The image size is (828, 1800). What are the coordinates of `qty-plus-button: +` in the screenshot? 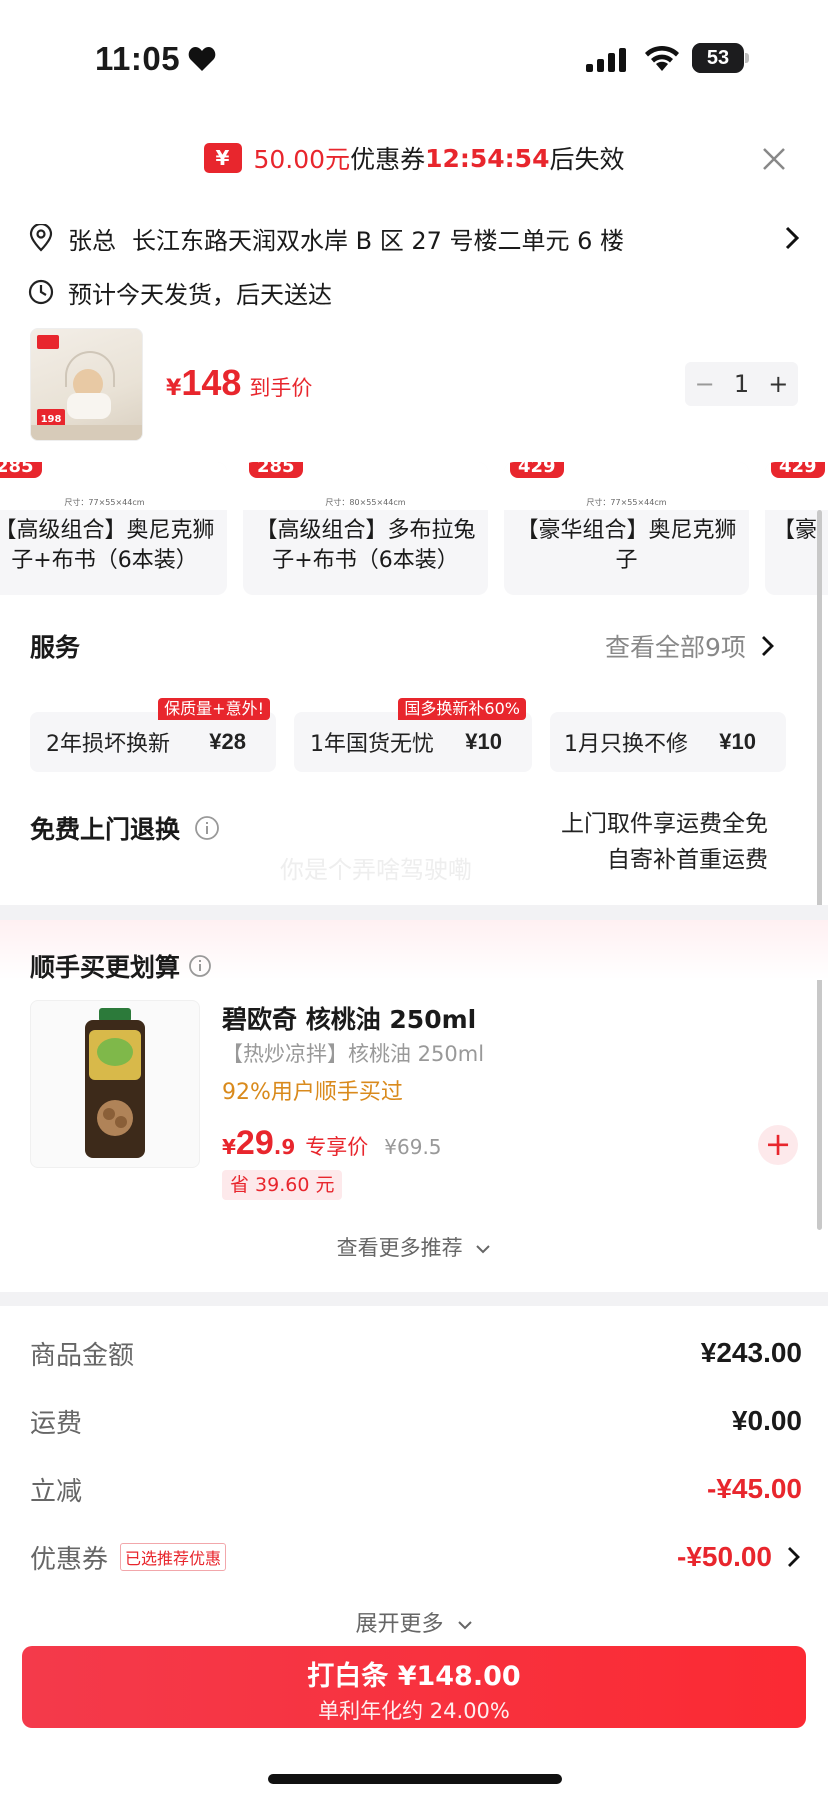 It's located at (778, 384).